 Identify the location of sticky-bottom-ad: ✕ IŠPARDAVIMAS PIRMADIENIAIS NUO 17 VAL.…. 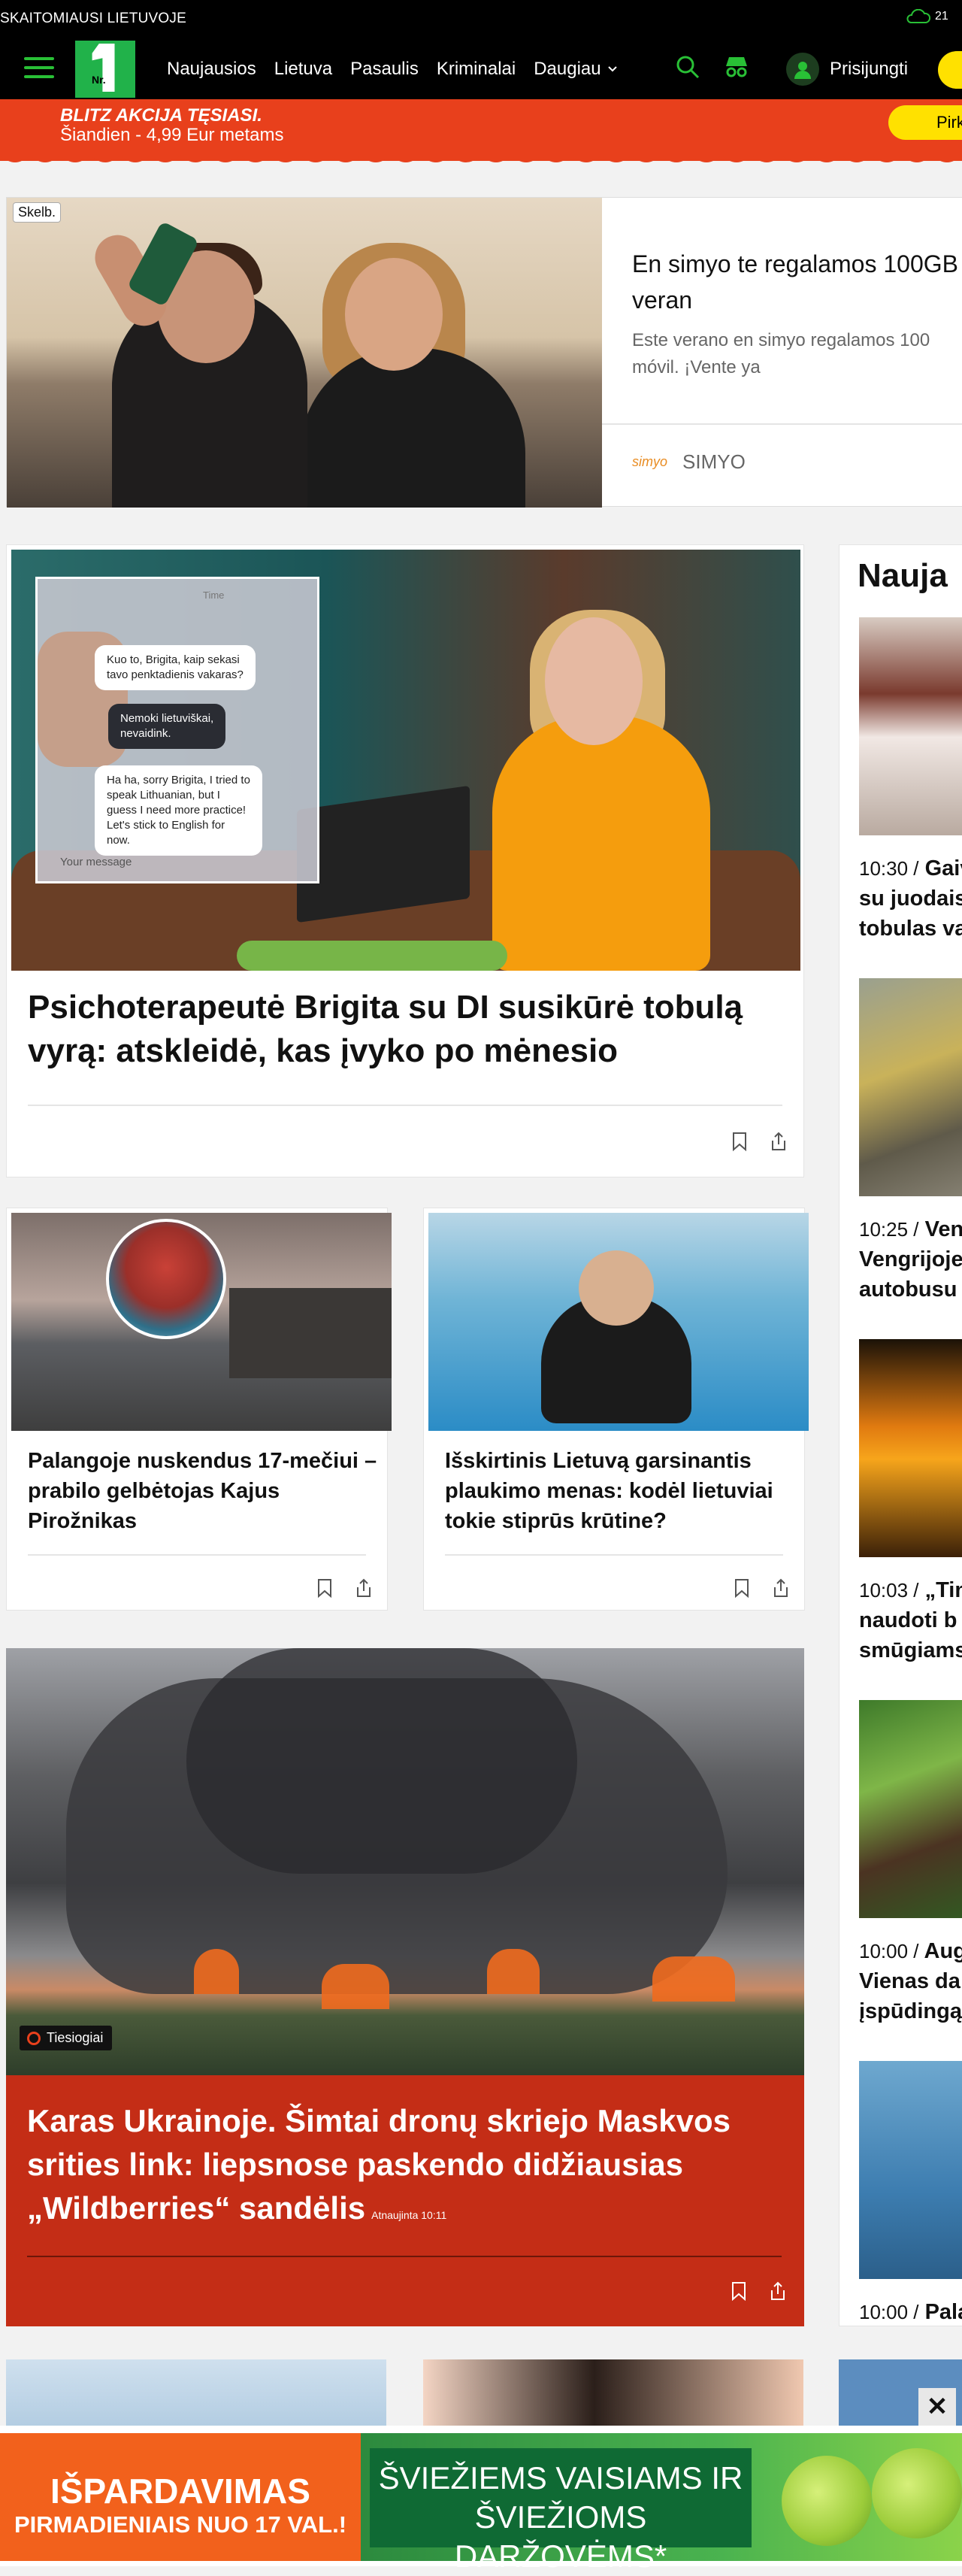
(481, 2496).